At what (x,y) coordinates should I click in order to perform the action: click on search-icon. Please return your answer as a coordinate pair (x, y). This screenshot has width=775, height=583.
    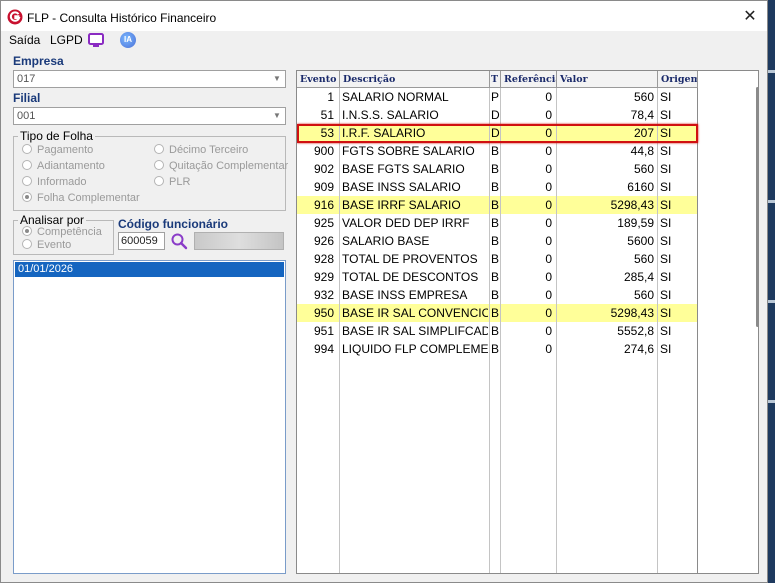
    Looking at the image, I should click on (179, 241).